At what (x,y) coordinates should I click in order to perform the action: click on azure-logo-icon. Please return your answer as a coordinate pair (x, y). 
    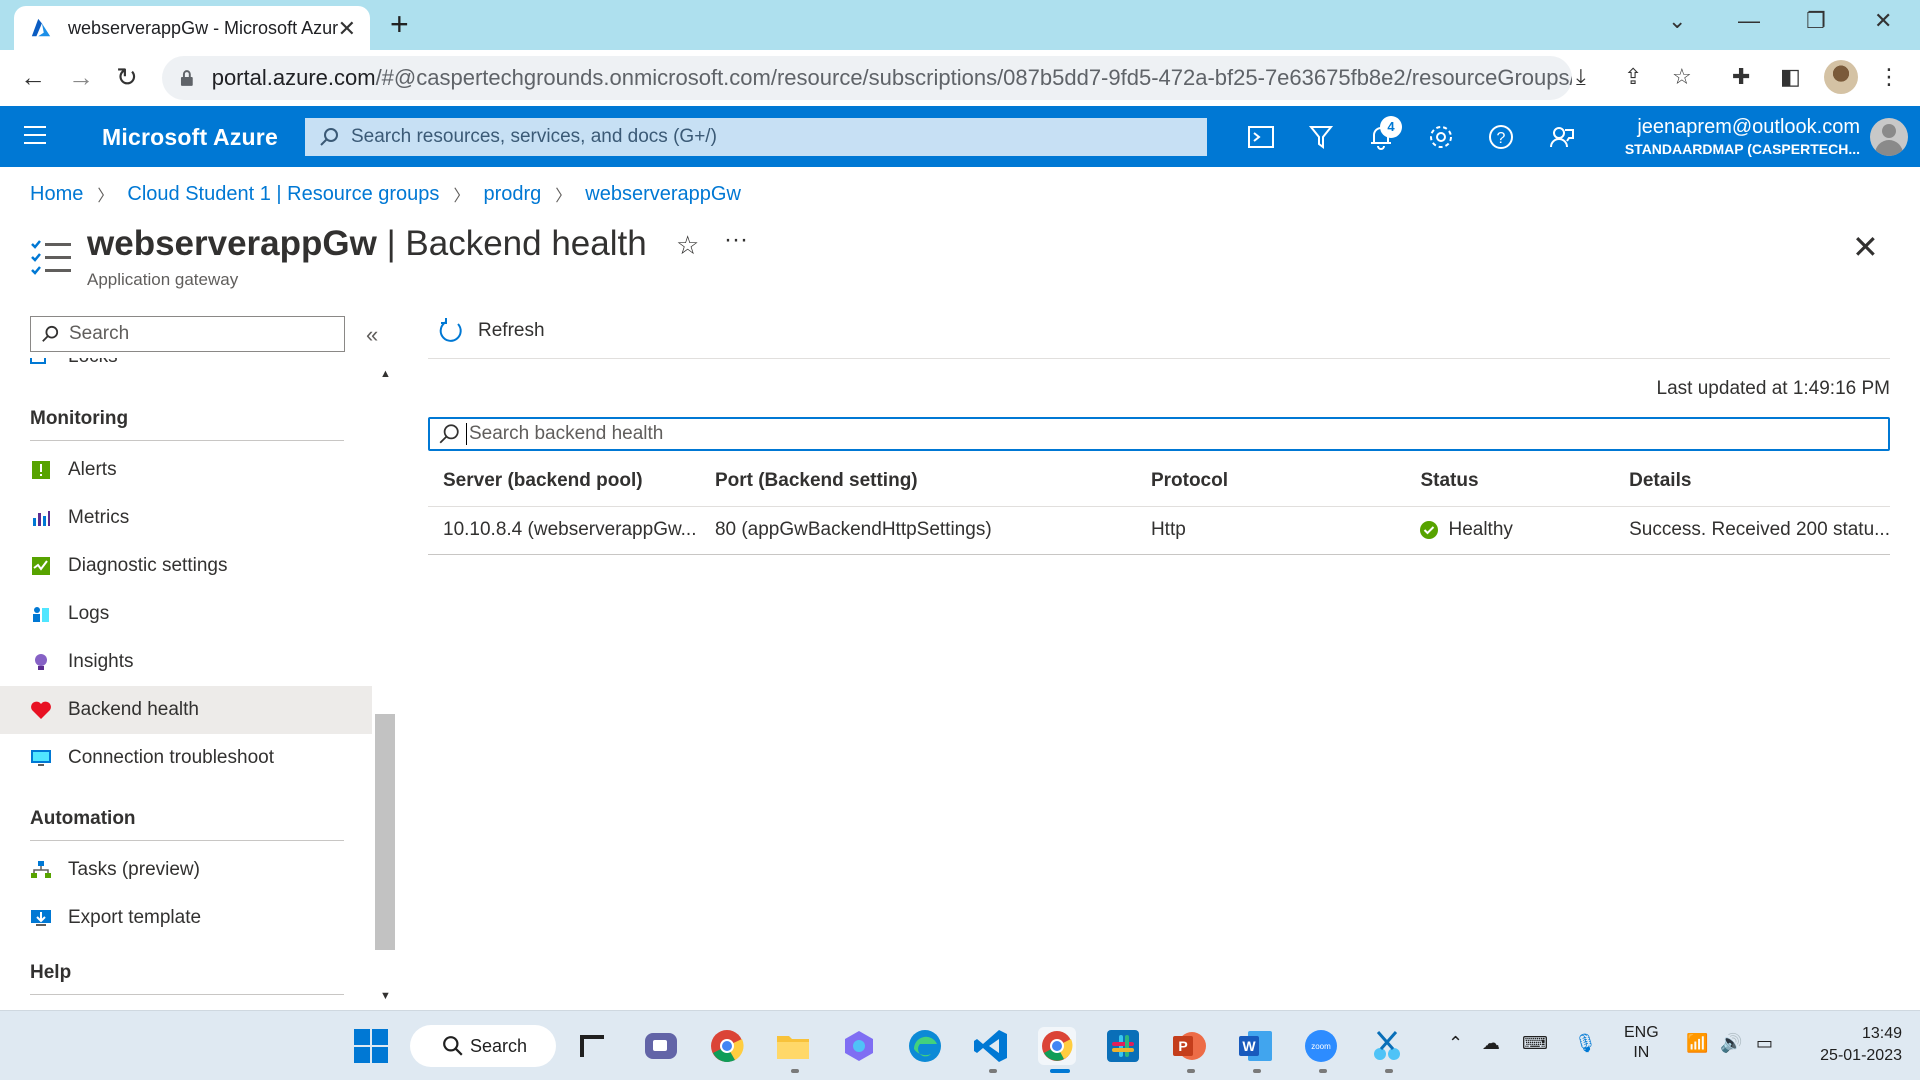
    Looking at the image, I should click on (41, 27).